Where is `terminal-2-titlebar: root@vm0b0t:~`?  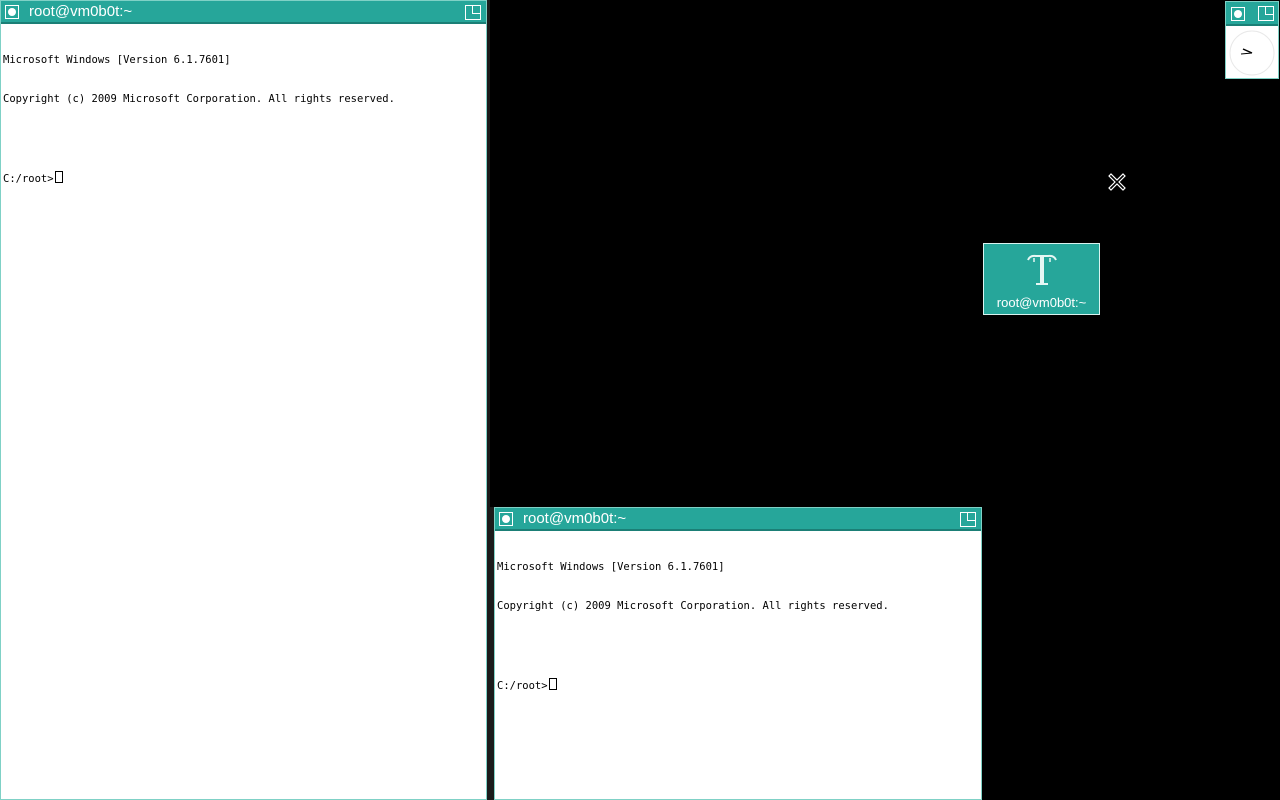 terminal-2-titlebar: root@vm0b0t:~ is located at coordinates (738, 519).